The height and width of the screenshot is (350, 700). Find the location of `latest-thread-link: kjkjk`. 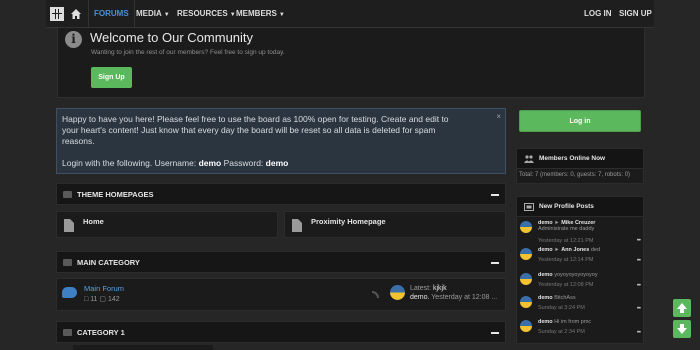

latest-thread-link: kjkjk is located at coordinates (440, 288).